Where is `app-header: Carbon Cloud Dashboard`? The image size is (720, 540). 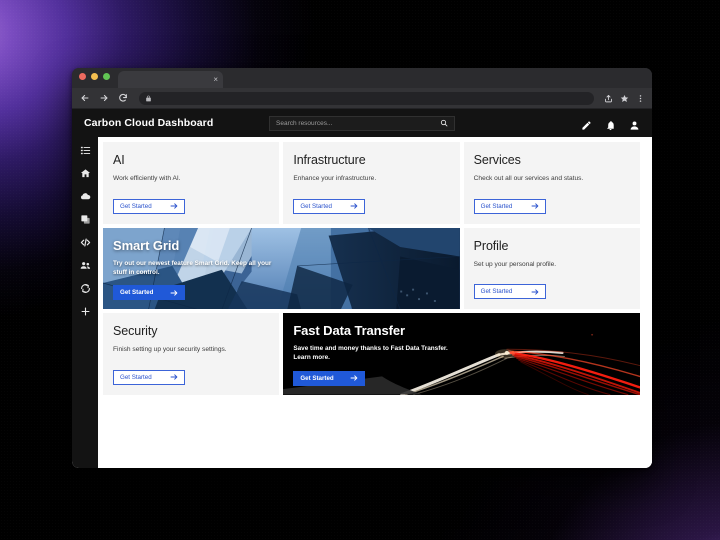 app-header: Carbon Cloud Dashboard is located at coordinates (362, 123).